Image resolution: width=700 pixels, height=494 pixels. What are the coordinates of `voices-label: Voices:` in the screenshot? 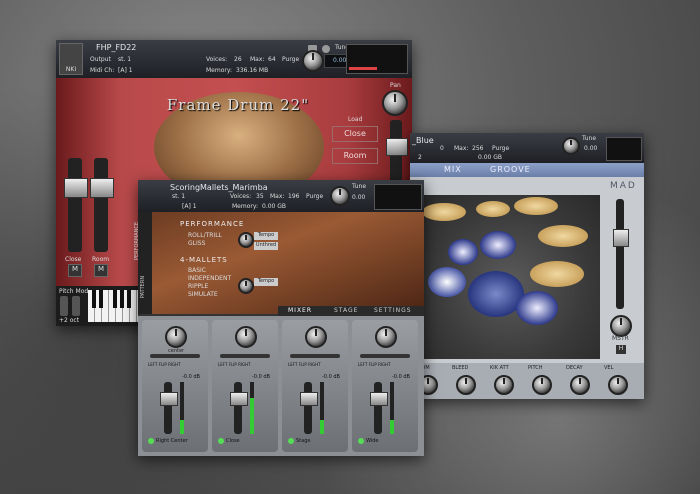 It's located at (241, 196).